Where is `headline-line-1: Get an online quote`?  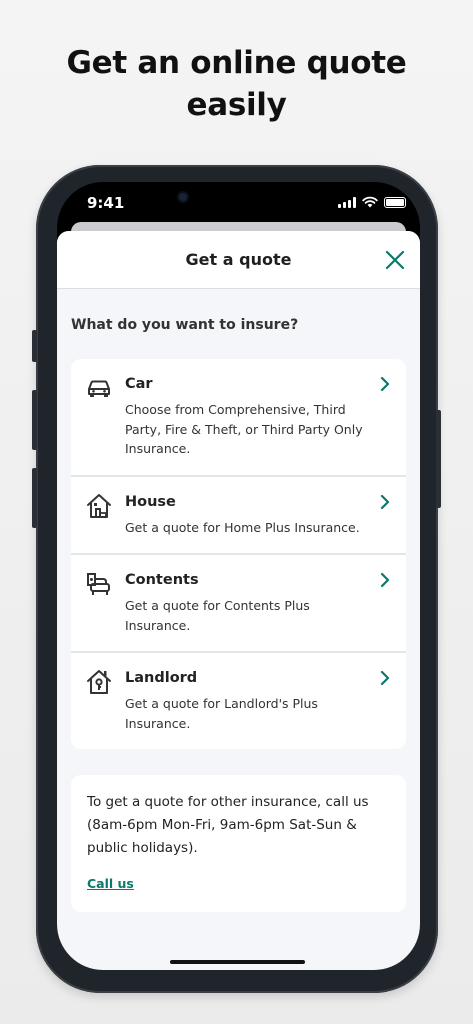 headline-line-1: Get an online quote is located at coordinates (236, 63).